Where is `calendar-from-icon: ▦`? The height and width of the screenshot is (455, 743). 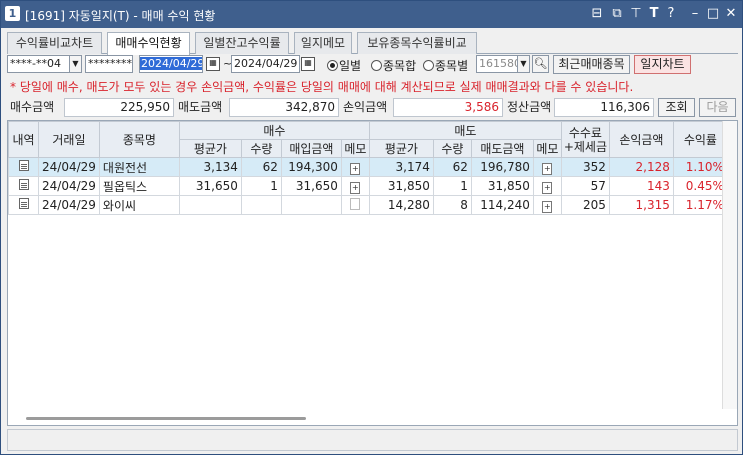
calendar-from-icon: ▦ is located at coordinates (213, 64).